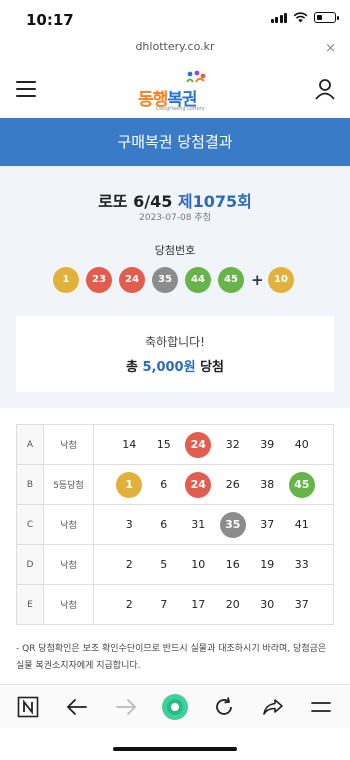 Image resolution: width=350 pixels, height=760 pixels. Describe the element at coordinates (232, 564) in the screenshot. I see `ticket-number: 16` at that location.